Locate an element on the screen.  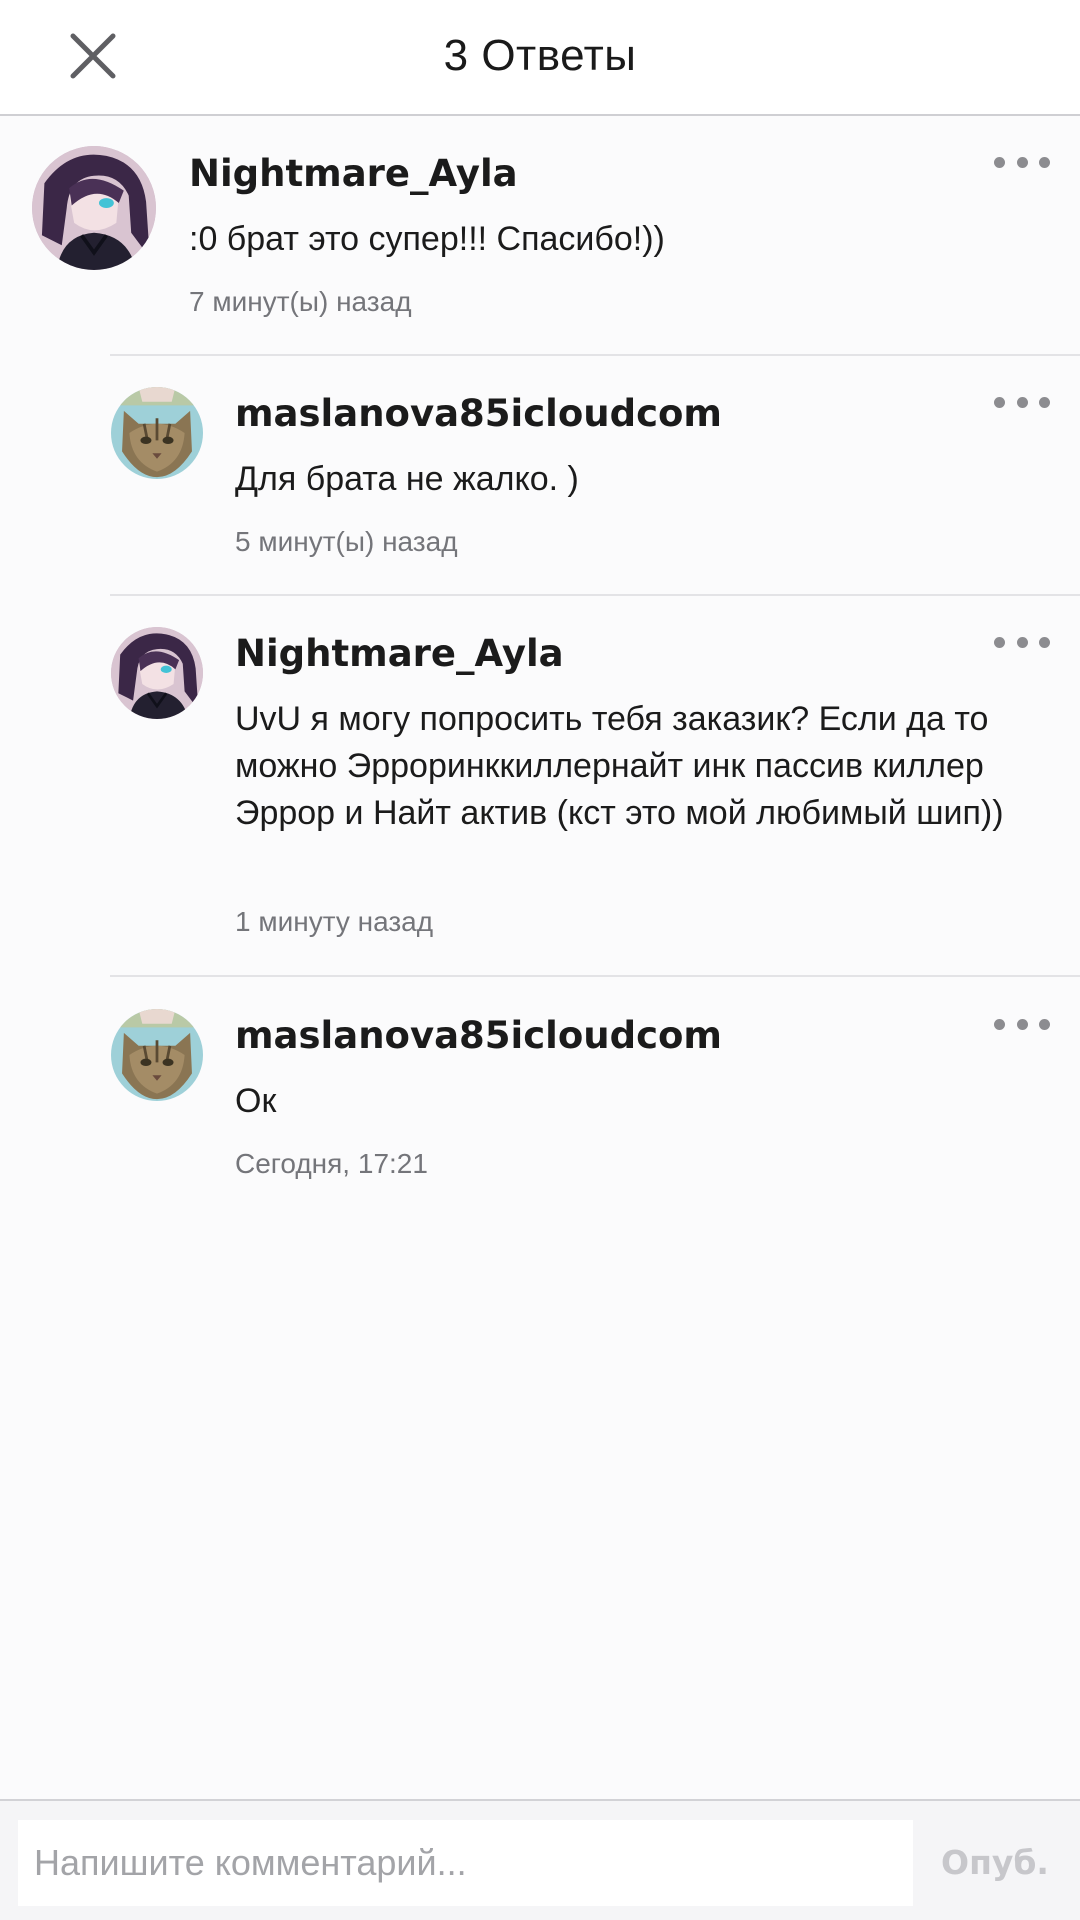
comment-timestamp: Сегодня, 17:21 is located at coordinates (331, 1163).